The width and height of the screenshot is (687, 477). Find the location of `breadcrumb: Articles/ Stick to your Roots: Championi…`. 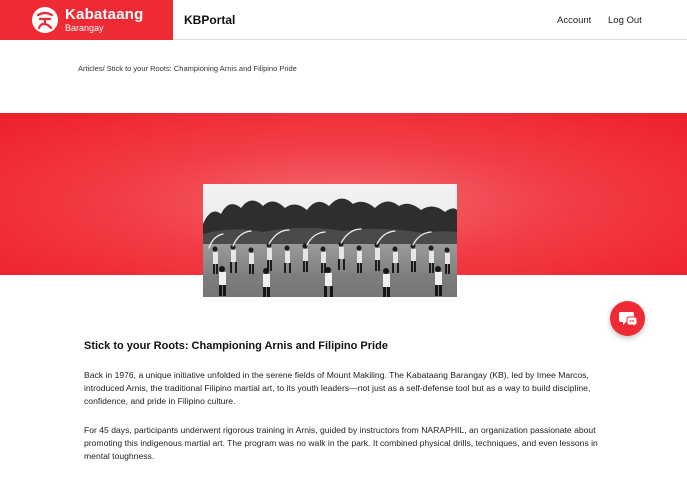

breadcrumb: Articles/ Stick to your Roots: Championi… is located at coordinates (187, 68).